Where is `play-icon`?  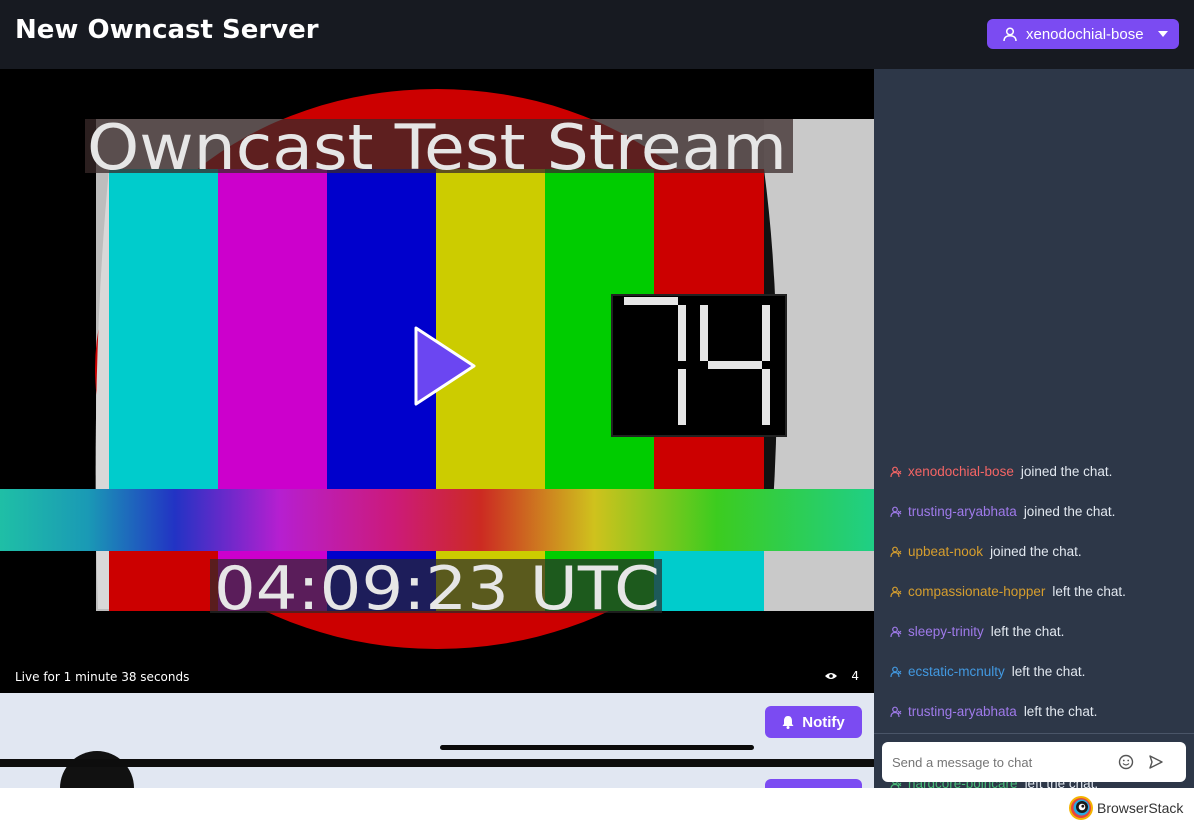
play-icon is located at coordinates (446, 366).